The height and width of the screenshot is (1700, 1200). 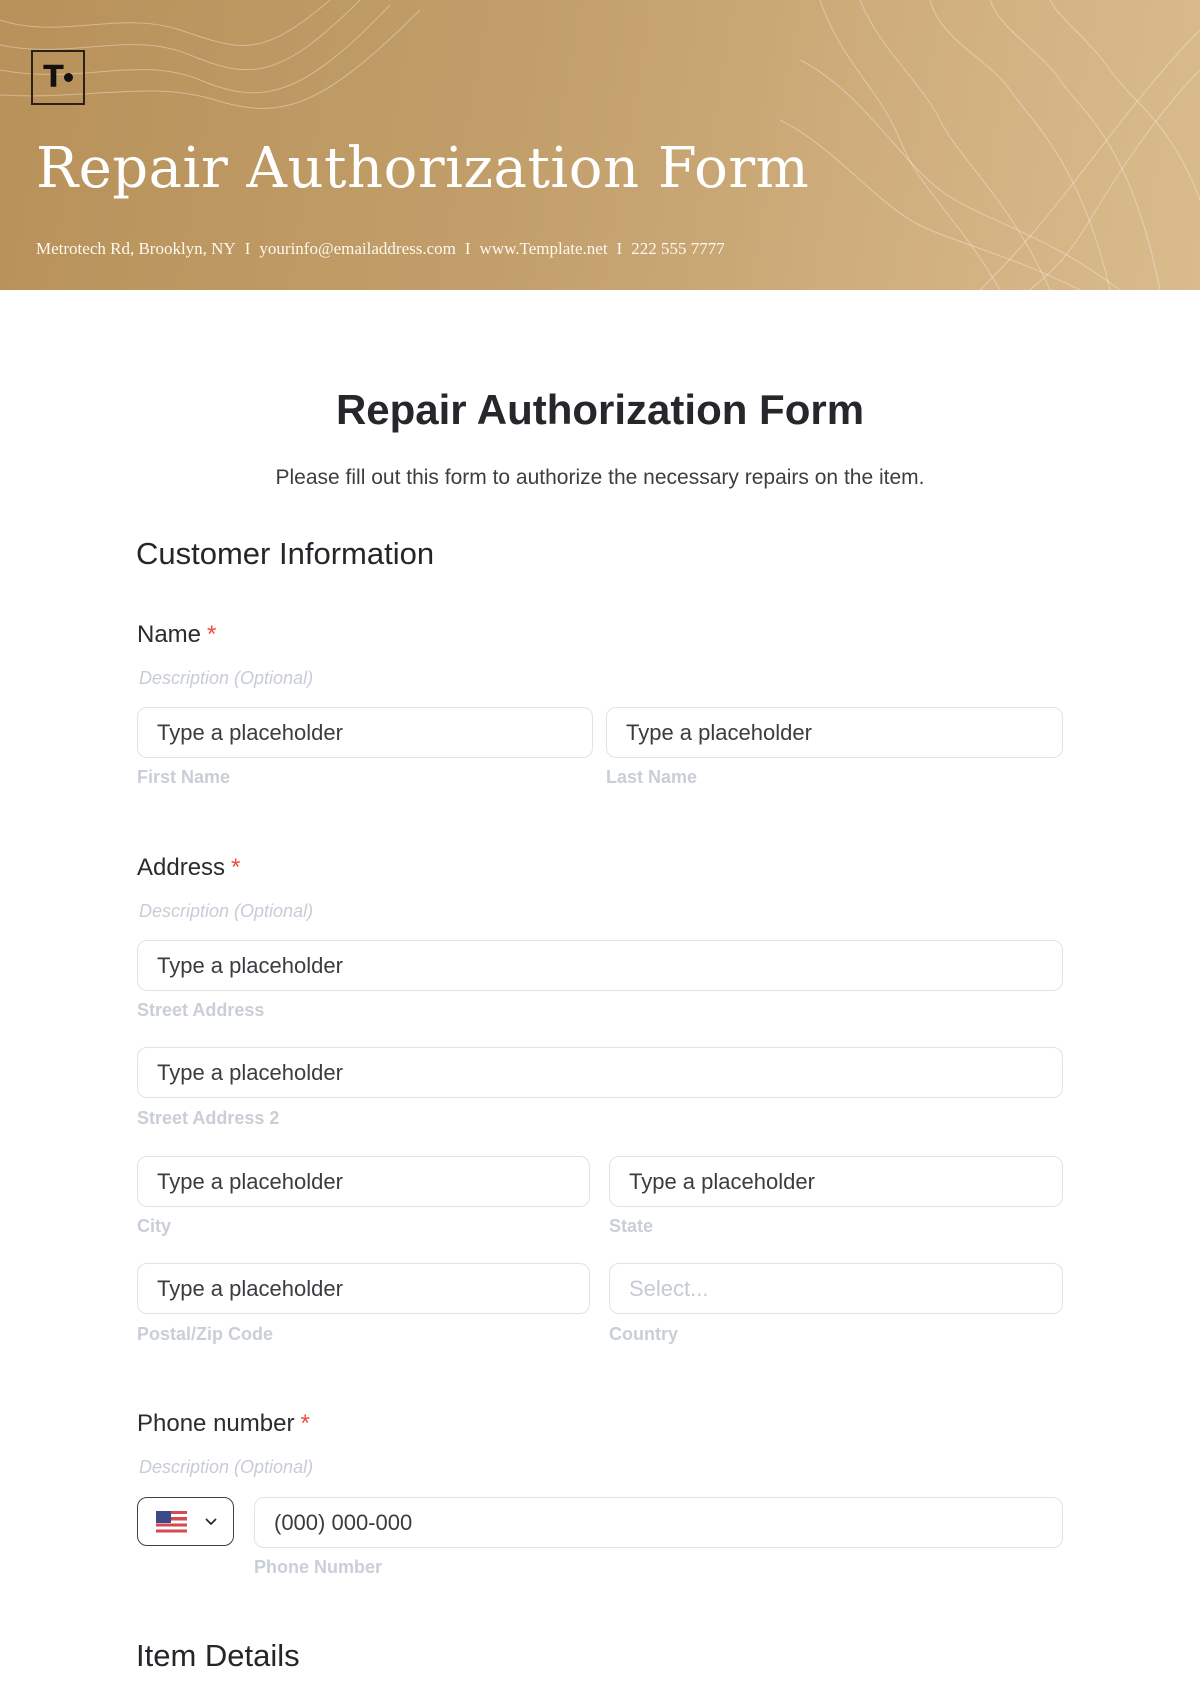 What do you see at coordinates (184, 777) in the screenshot?
I see `first-name-sublabel: First Name` at bounding box center [184, 777].